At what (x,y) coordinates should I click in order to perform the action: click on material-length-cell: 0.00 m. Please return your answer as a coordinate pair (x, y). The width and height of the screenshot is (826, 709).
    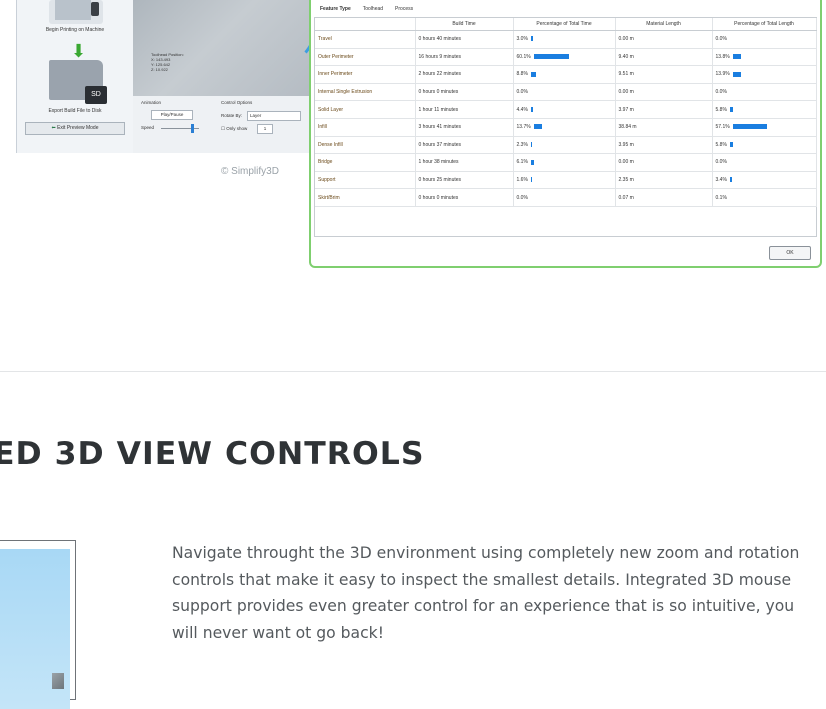
    Looking at the image, I should click on (664, 92).